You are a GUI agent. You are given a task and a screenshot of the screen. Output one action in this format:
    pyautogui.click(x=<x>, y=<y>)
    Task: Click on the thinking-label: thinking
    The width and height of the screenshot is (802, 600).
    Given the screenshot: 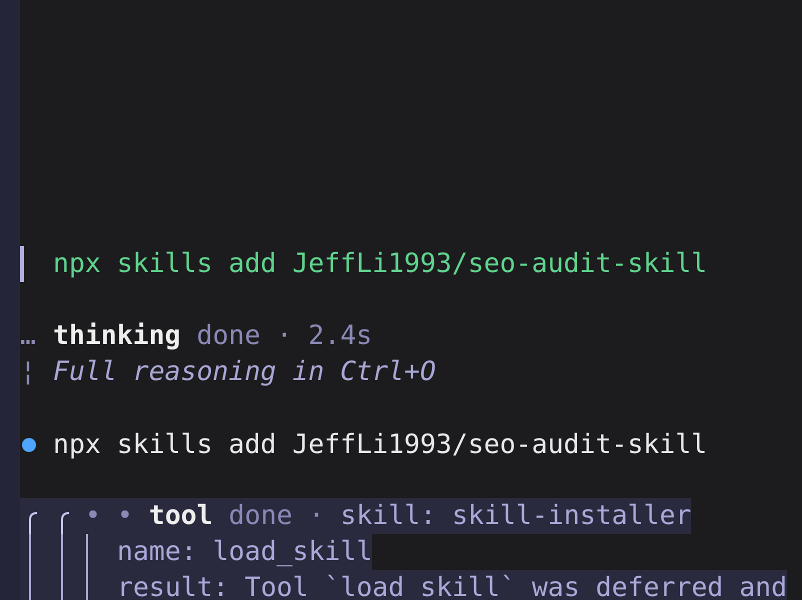 What is the action you would take?
    pyautogui.click(x=117, y=336)
    